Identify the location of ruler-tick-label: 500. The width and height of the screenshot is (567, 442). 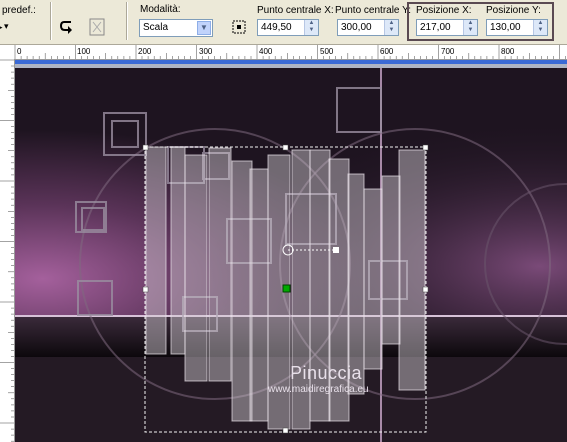
(327, 51).